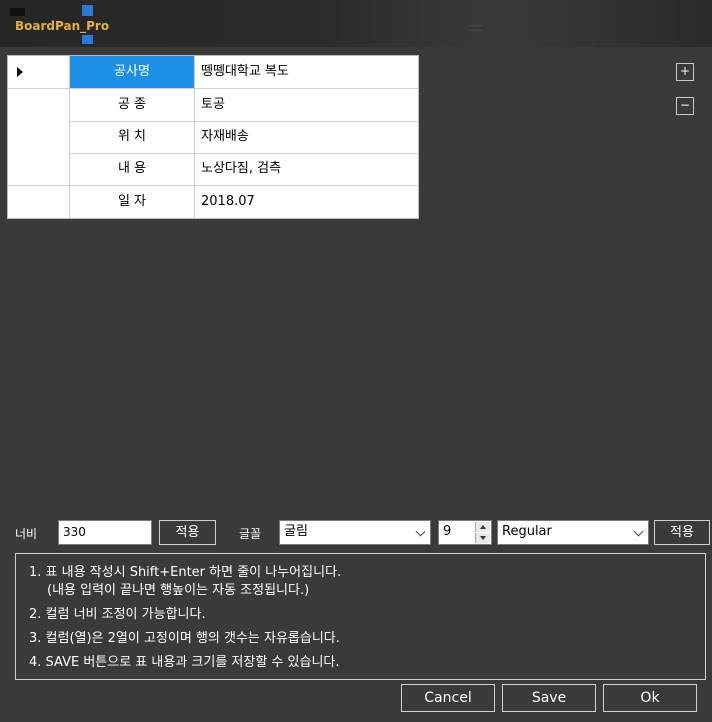 The image size is (712, 722). I want to click on key-cell: 공사명, so click(132, 72).